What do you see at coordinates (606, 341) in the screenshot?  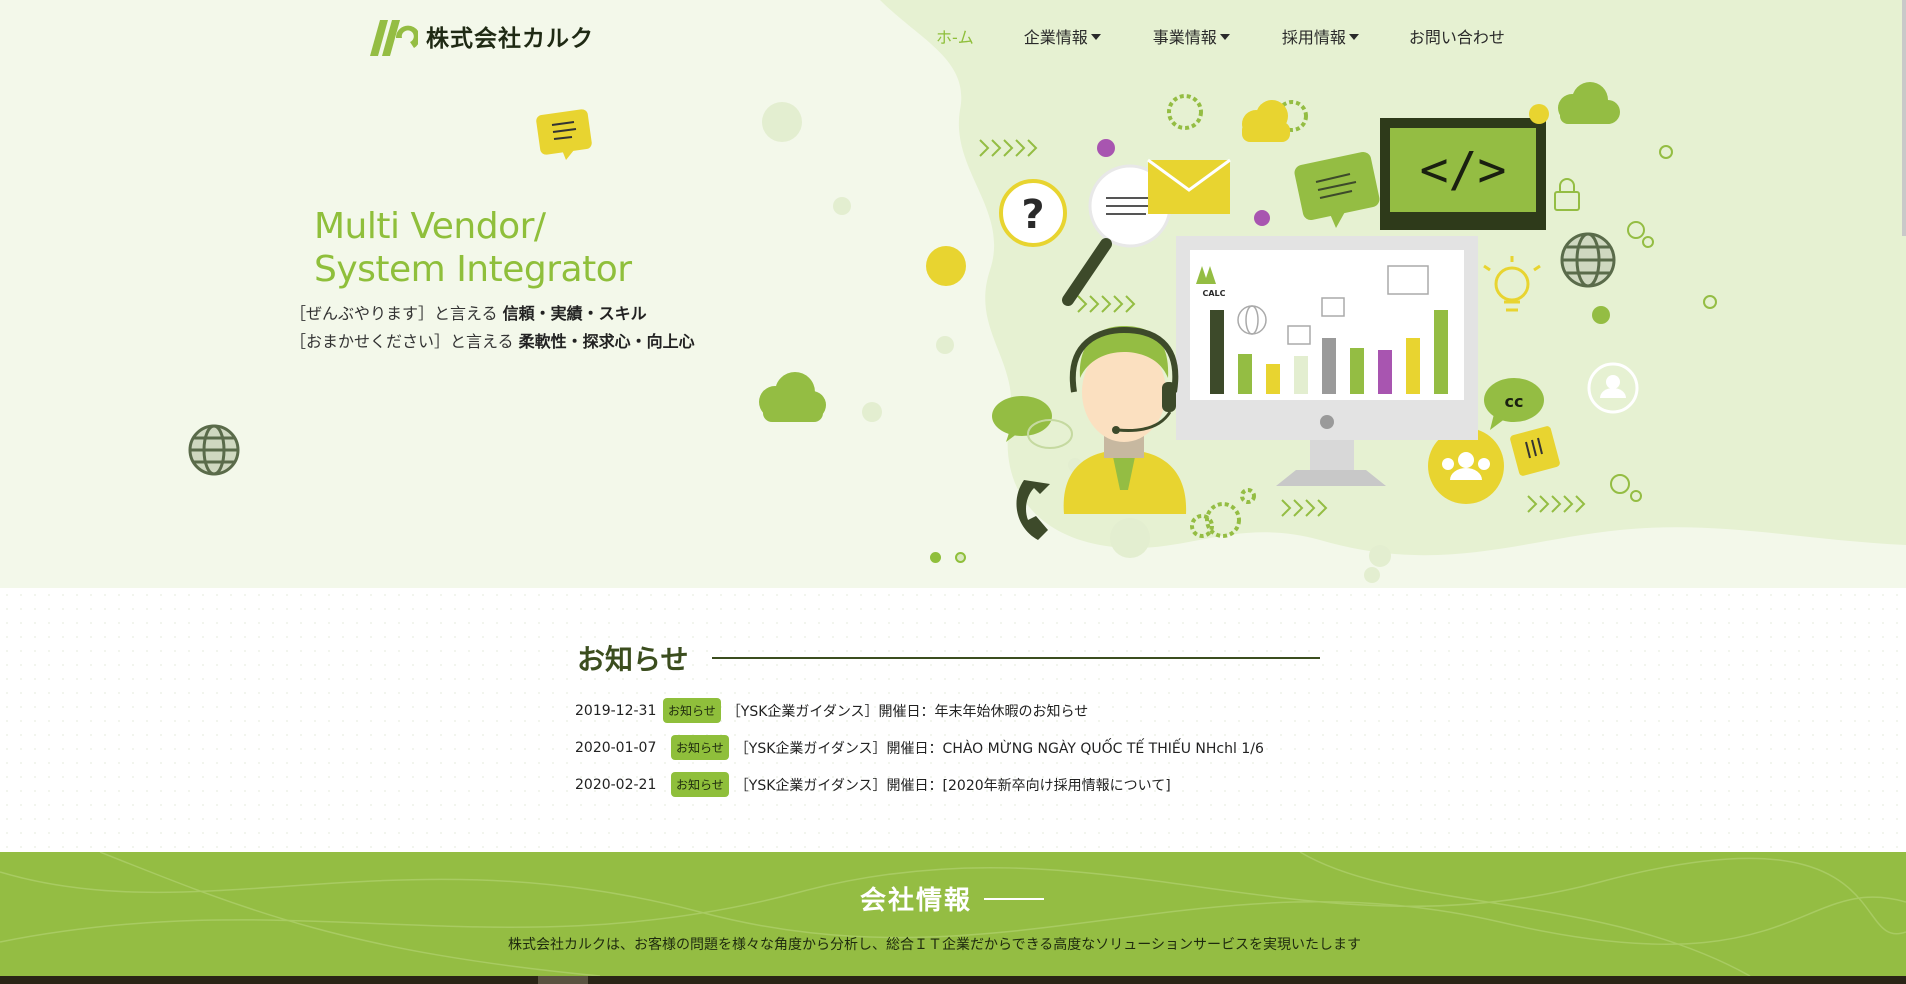 I see `tagline-2-emphasis: 柔軟性・探求心・向上心` at bounding box center [606, 341].